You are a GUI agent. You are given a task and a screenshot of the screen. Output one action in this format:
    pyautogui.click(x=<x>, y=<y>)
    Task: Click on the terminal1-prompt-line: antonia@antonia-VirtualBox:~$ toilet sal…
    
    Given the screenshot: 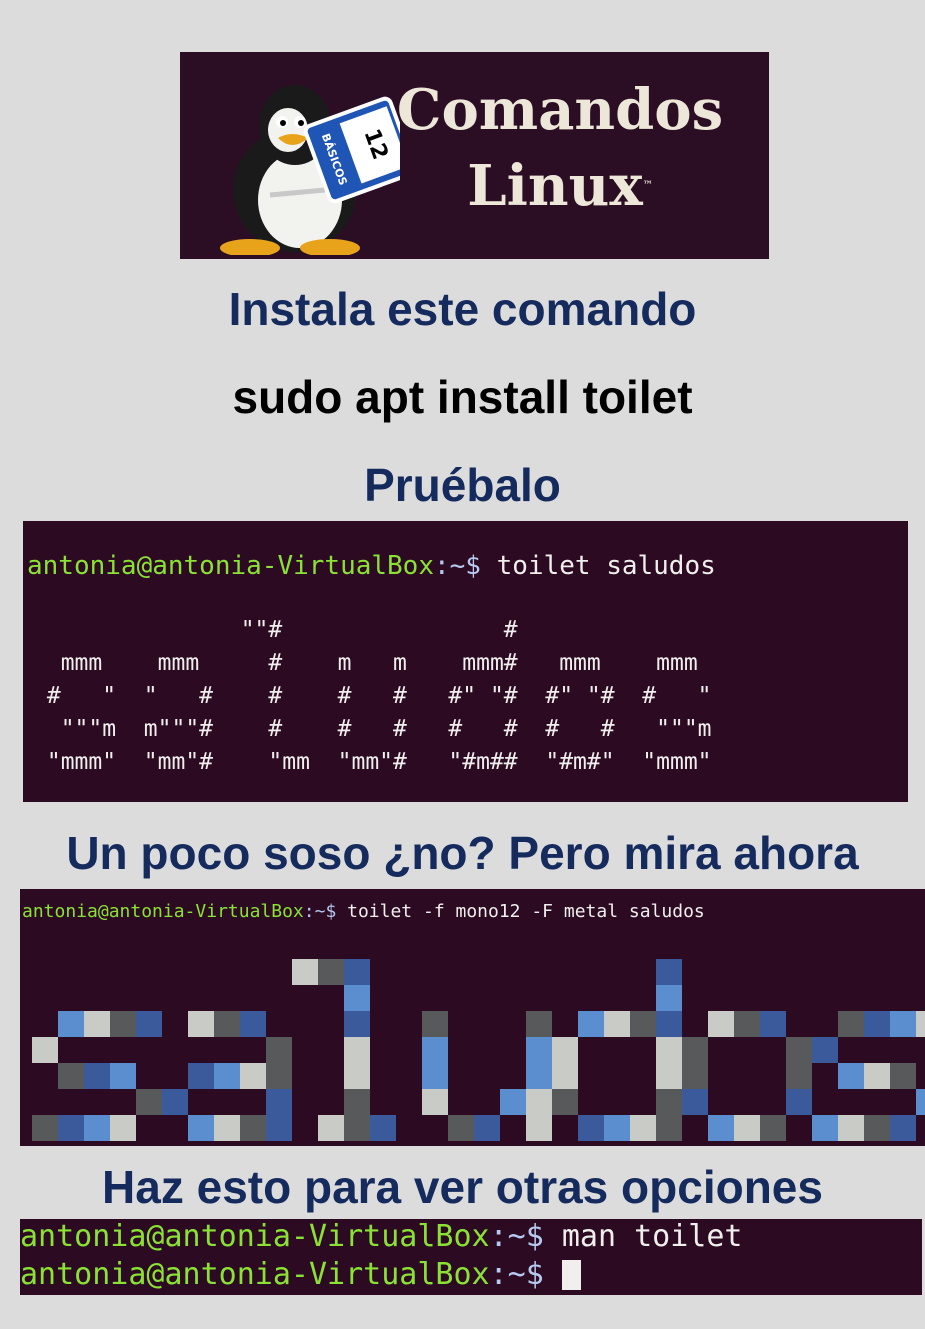 What is the action you would take?
    pyautogui.click(x=371, y=566)
    